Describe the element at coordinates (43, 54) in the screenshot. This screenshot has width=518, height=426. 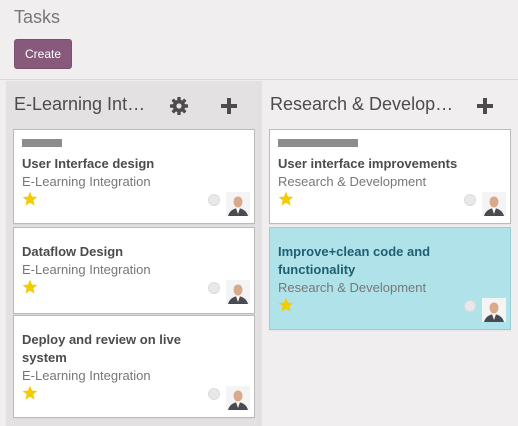
I see `create-button: Create` at that location.